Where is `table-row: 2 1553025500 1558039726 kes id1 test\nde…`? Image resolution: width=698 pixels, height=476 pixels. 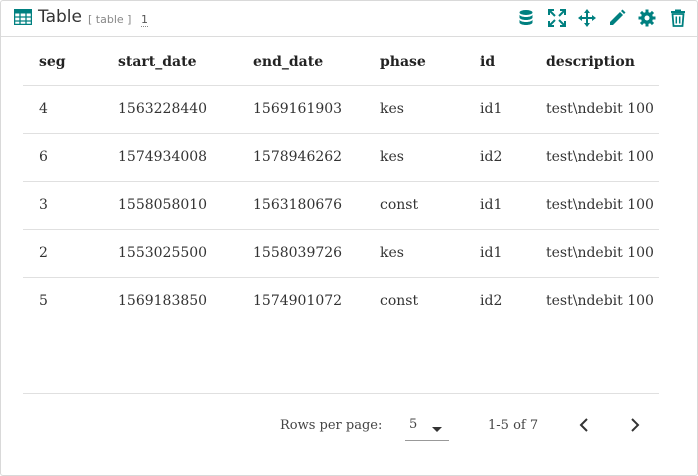 table-row: 2 1553025500 1558039726 kes id1 test\nde… is located at coordinates (341, 254).